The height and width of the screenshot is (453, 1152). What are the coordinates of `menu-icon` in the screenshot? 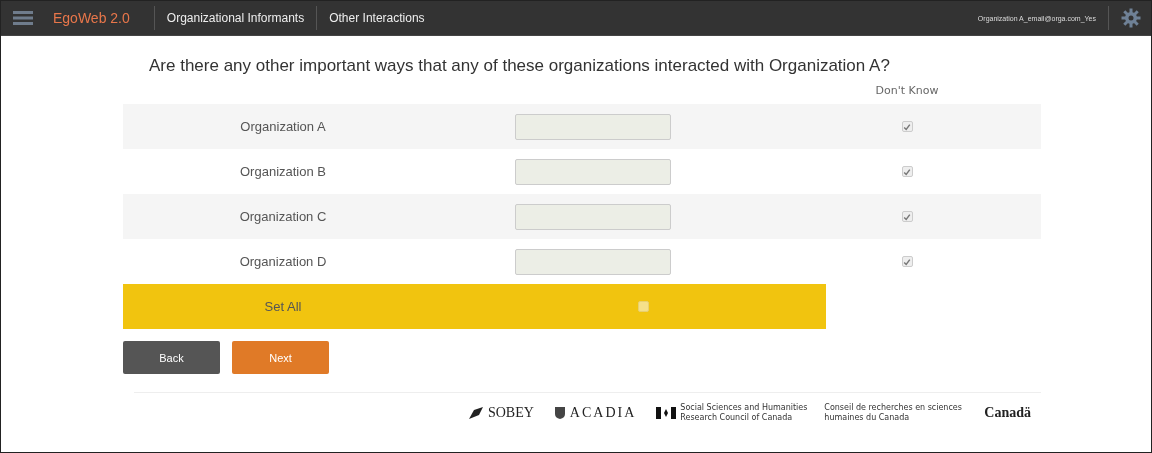 It's located at (23, 18).